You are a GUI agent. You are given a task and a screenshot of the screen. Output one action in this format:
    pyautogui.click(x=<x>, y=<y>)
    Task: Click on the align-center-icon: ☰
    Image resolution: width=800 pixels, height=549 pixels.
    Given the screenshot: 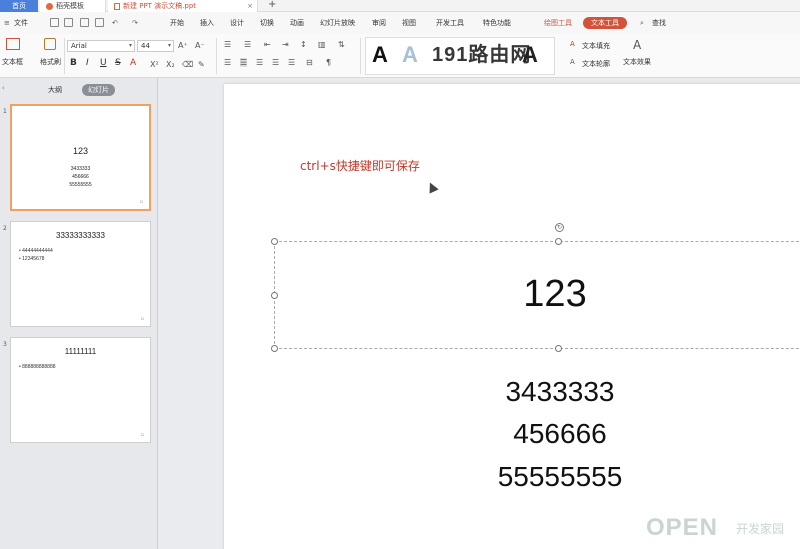 What is the action you would take?
    pyautogui.click(x=244, y=62)
    